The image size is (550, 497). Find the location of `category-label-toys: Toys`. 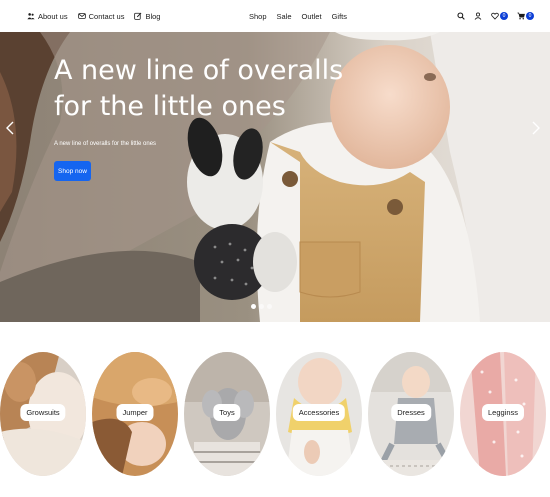

category-label-toys: Toys is located at coordinates (227, 412).